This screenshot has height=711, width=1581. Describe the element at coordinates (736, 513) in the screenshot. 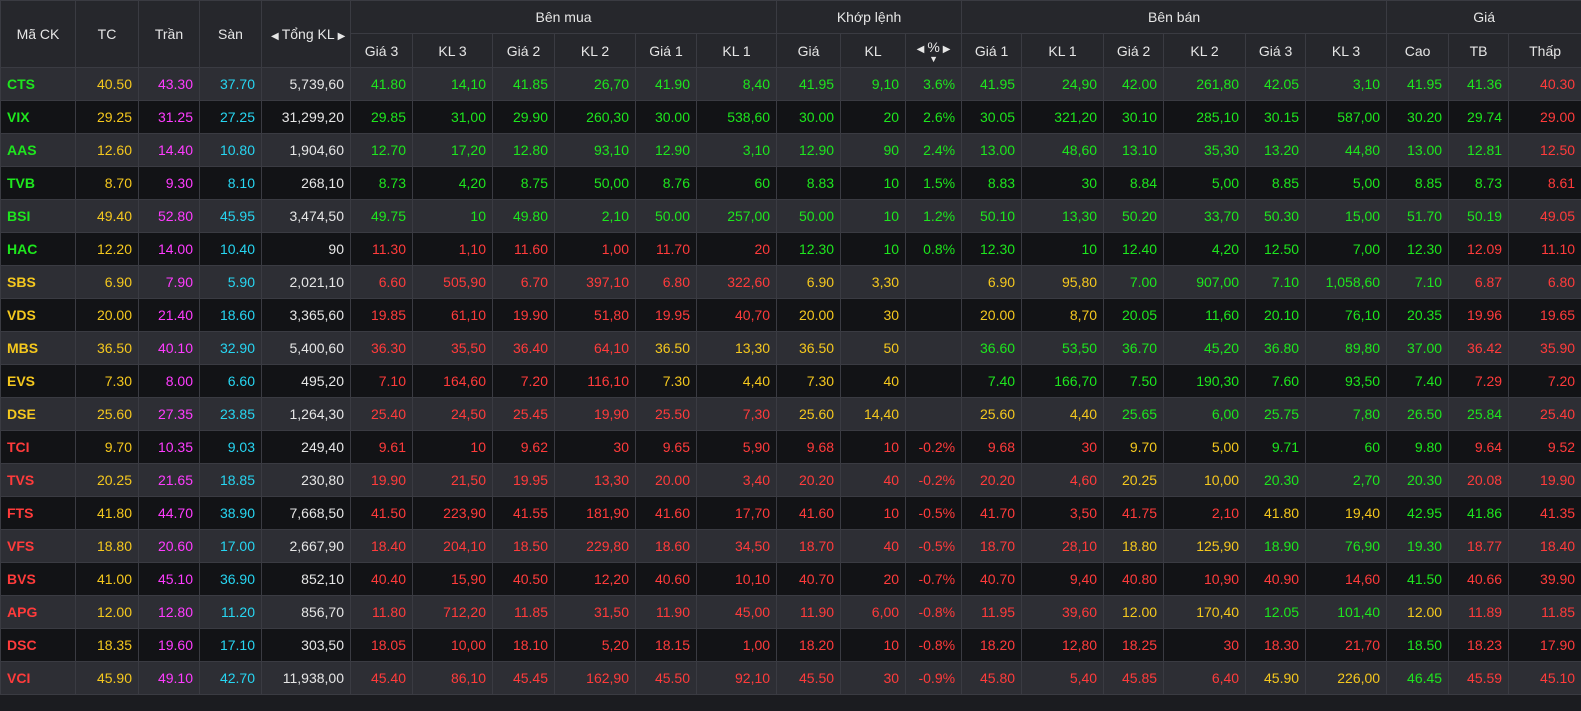

I see `buy-volume-cell: 17,70` at that location.